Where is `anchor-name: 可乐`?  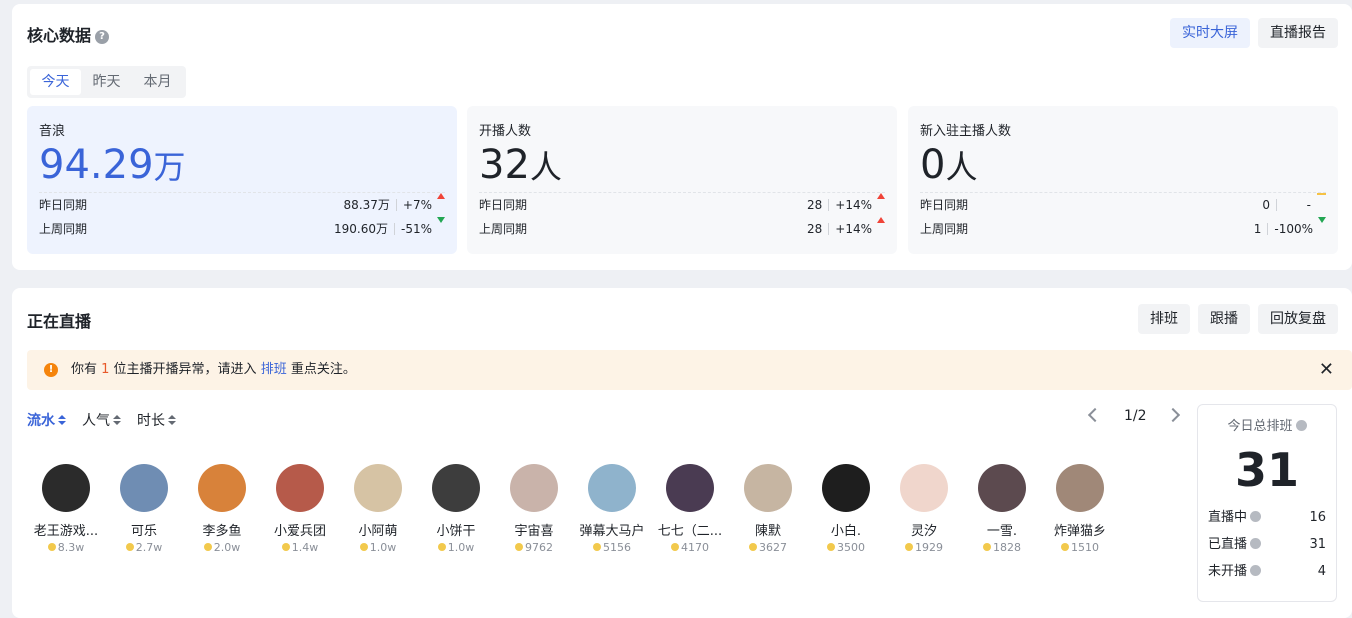 anchor-name: 可乐 is located at coordinates (143, 531).